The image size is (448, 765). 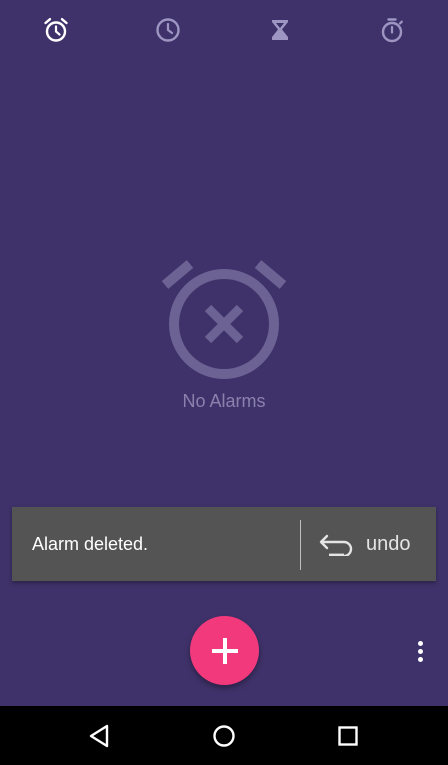 I want to click on navigation-bar, so click(x=224, y=735).